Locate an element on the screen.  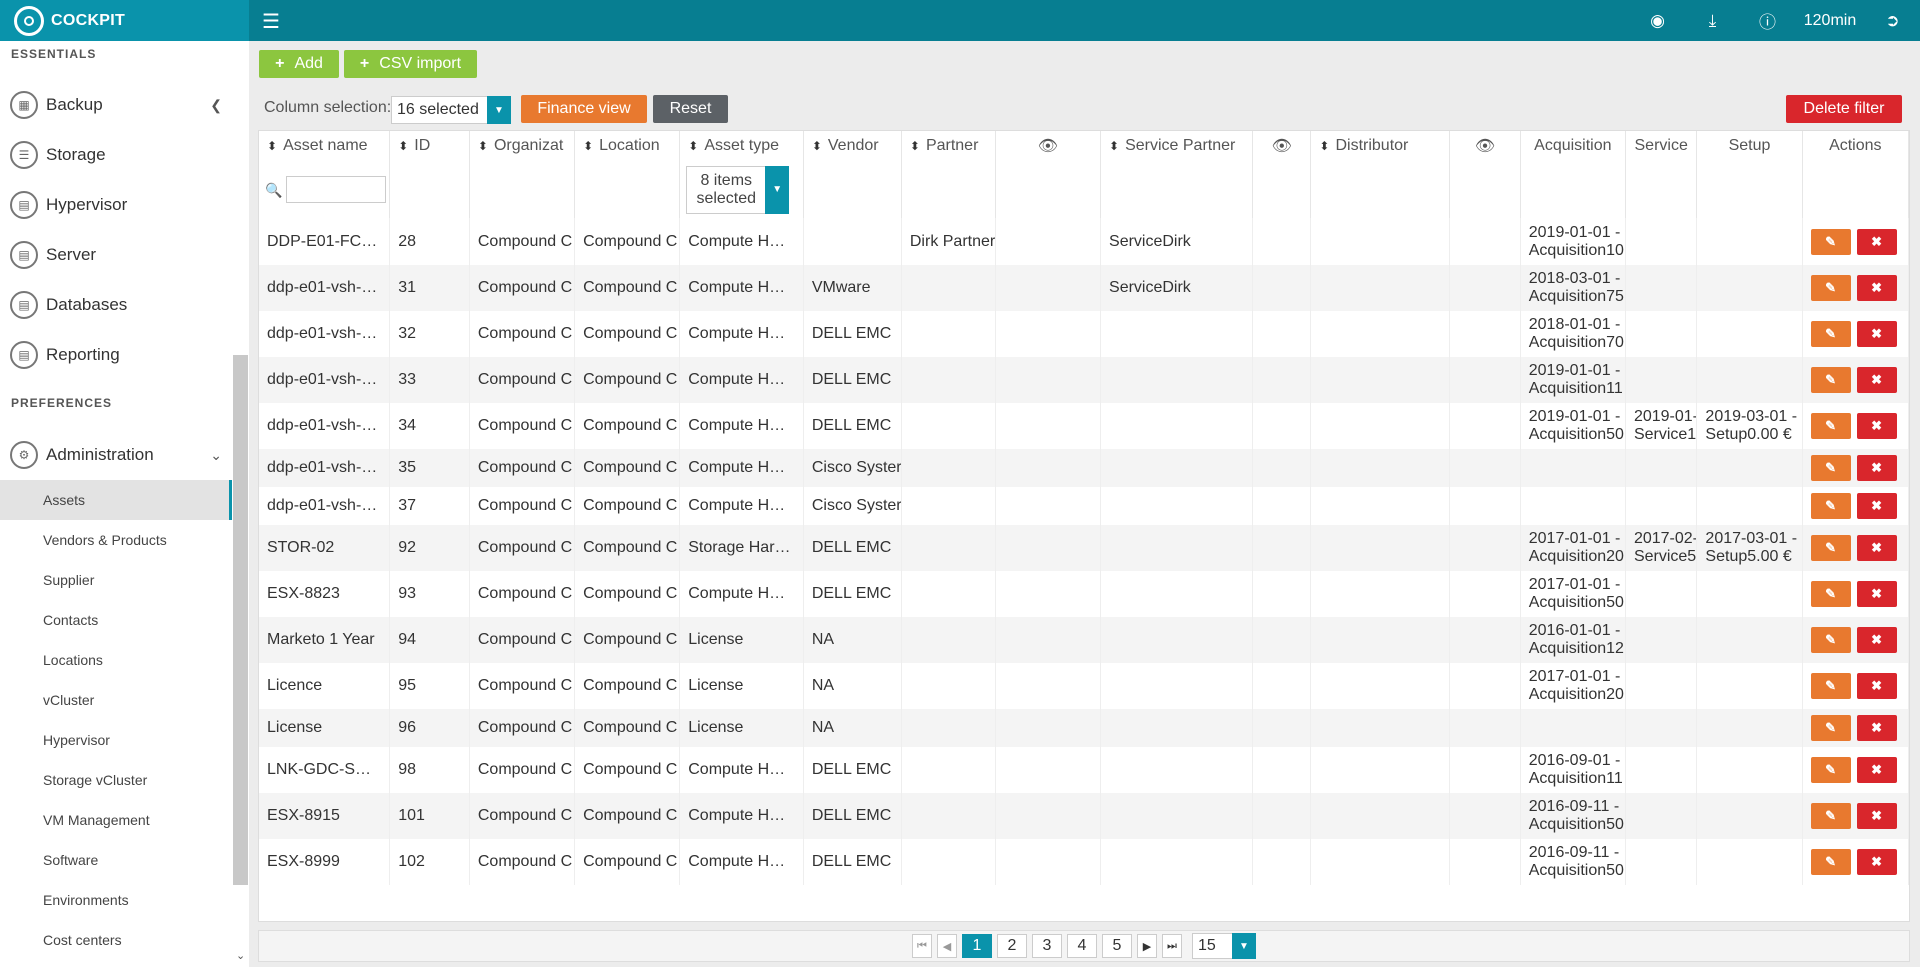
menu-icon: ☰ is located at coordinates (271, 21).